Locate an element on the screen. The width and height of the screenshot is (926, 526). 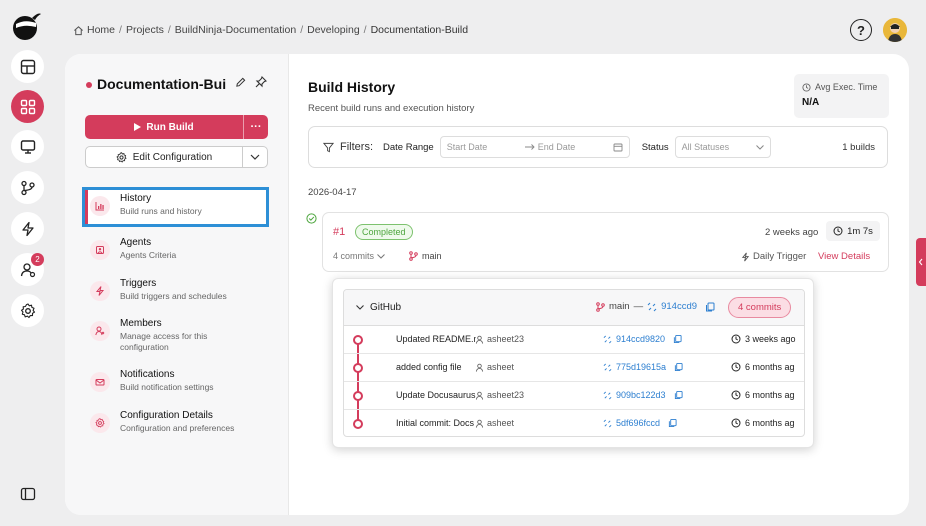
commit-sha-value: 914ccd9820 is located at coordinates (640, 339).